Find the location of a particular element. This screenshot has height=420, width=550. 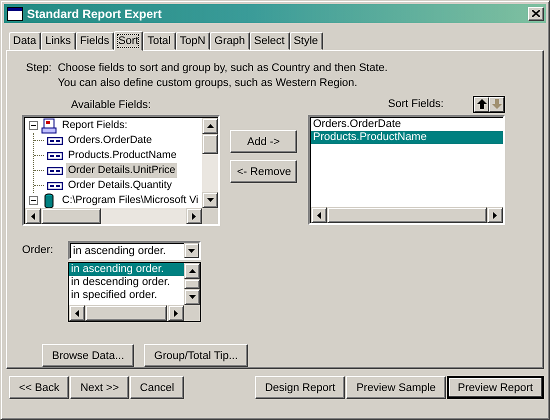

nav-button: << Back is located at coordinates (39, 387).